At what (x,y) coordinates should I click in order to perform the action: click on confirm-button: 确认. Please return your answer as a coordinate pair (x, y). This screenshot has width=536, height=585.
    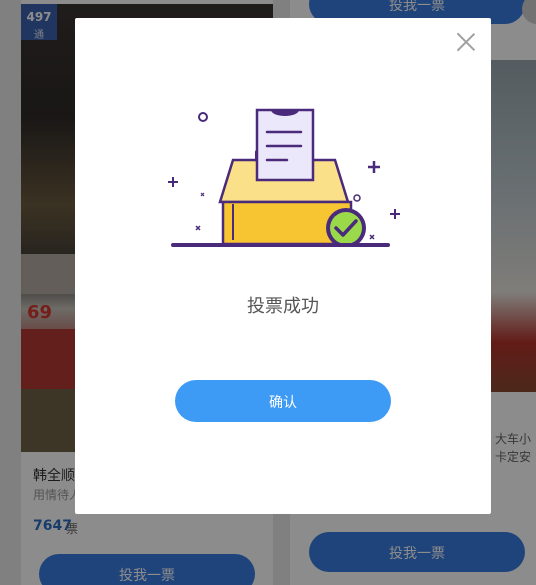
    Looking at the image, I should click on (283, 401).